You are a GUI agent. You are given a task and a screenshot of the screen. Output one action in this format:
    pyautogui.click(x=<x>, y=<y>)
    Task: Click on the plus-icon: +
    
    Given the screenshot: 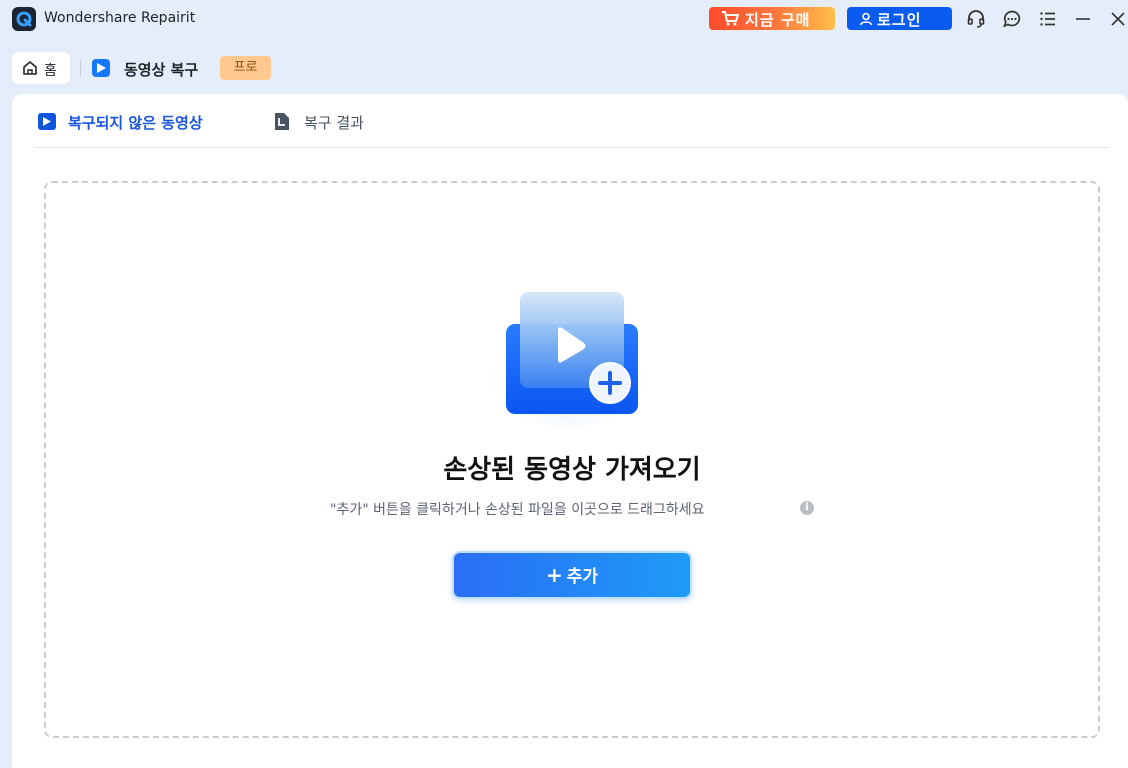 What is the action you would take?
    pyautogui.click(x=554, y=575)
    